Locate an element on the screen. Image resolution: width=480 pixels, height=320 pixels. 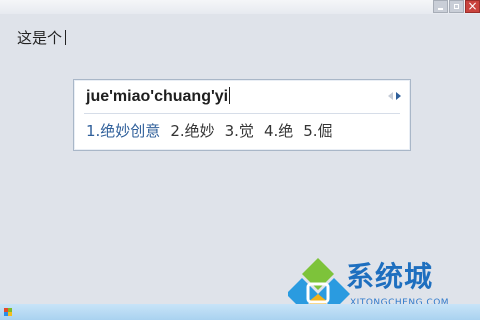
windows-start-icon is located at coordinates (8, 312).